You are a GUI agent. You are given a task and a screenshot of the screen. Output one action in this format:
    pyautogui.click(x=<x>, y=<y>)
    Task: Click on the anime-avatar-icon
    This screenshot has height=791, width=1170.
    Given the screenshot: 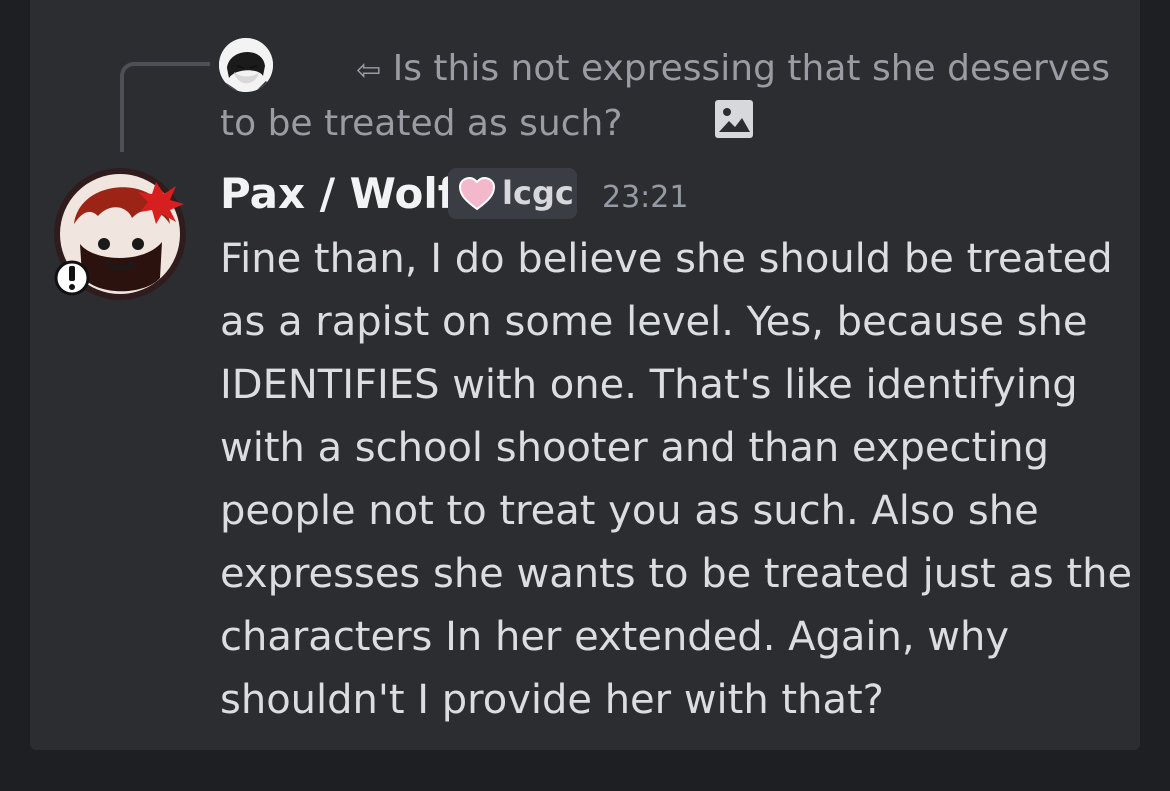 What is the action you would take?
    pyautogui.click(x=120, y=234)
    